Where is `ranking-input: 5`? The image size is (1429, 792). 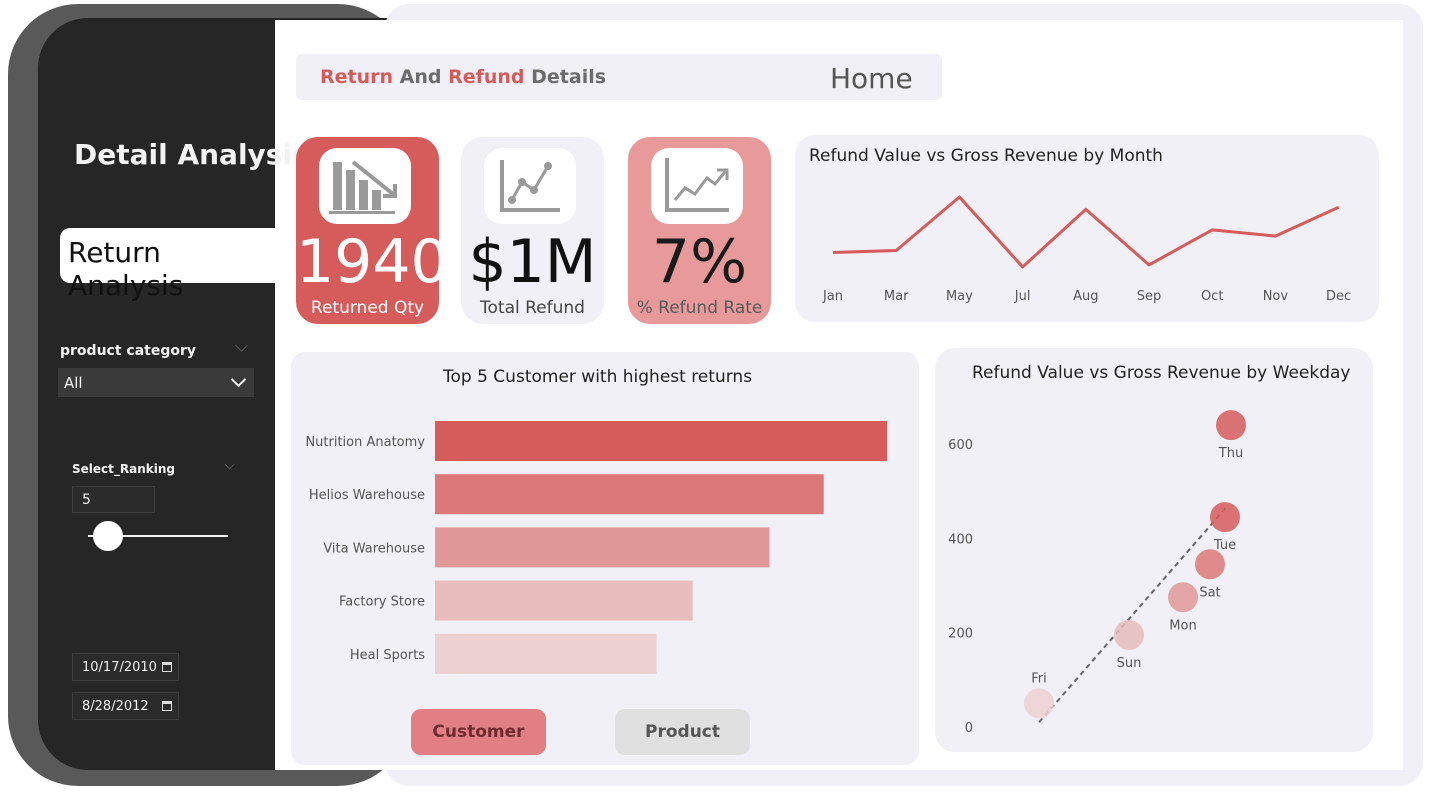
ranking-input: 5 is located at coordinates (113, 499).